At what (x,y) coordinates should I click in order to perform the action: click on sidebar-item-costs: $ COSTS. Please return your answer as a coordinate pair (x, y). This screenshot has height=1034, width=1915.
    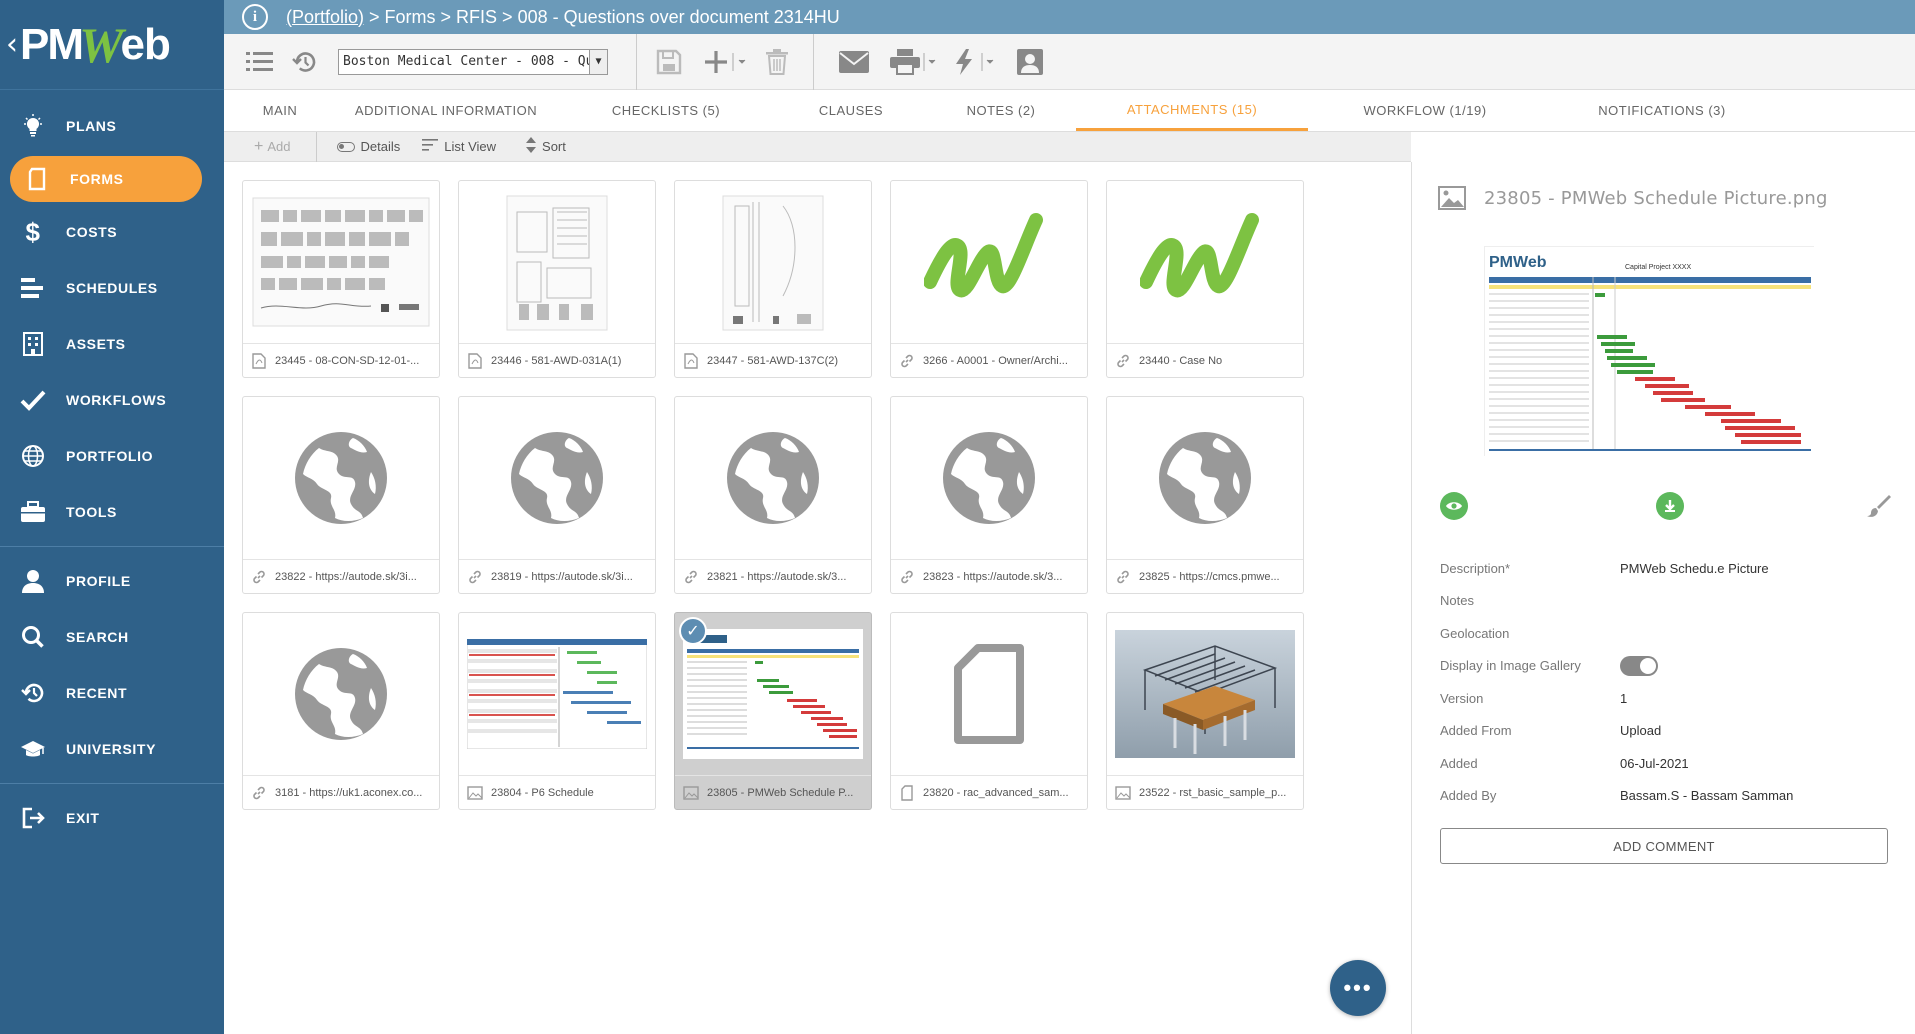
    Looking at the image, I should click on (112, 232).